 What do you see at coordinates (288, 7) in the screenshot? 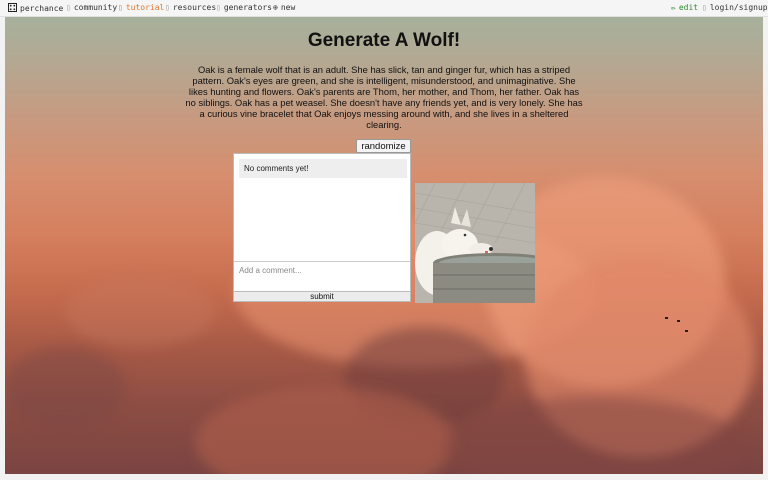
I see `nav-new-label: new` at bounding box center [288, 7].